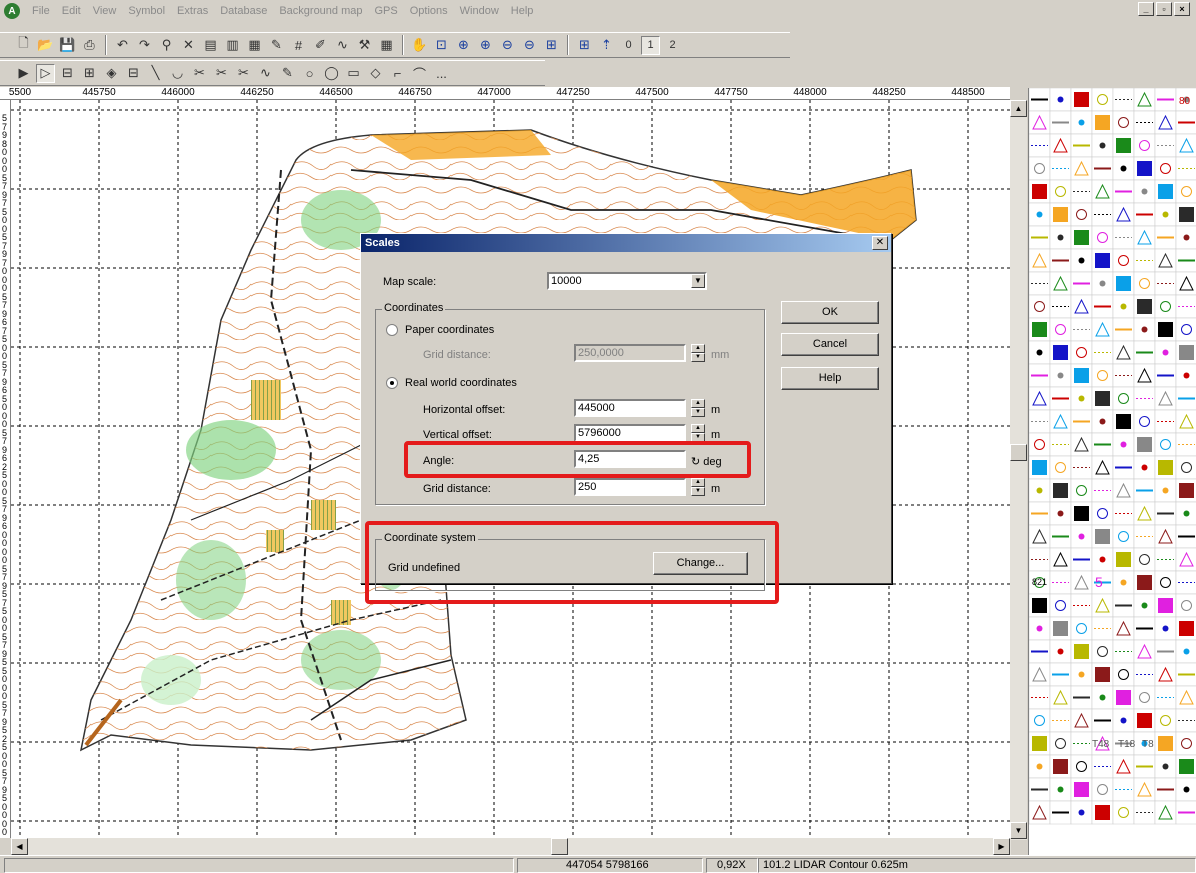 Image resolution: width=1196 pixels, height=873 pixels. Describe the element at coordinates (1018, 830) in the screenshot. I see `scroll-down-button: ▼` at that location.